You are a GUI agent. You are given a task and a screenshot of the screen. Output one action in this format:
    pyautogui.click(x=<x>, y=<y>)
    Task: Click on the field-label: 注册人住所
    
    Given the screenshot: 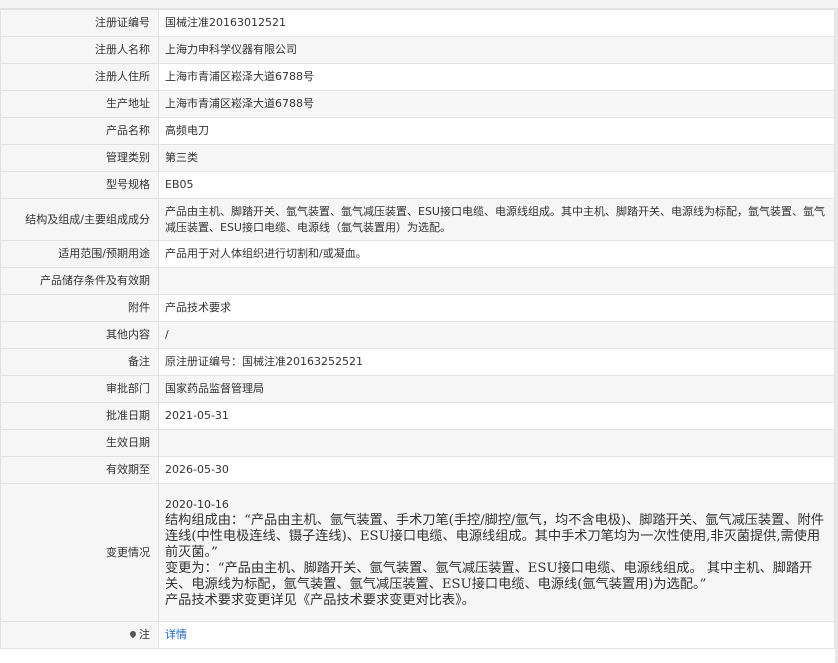 What is the action you would take?
    pyautogui.click(x=79, y=77)
    